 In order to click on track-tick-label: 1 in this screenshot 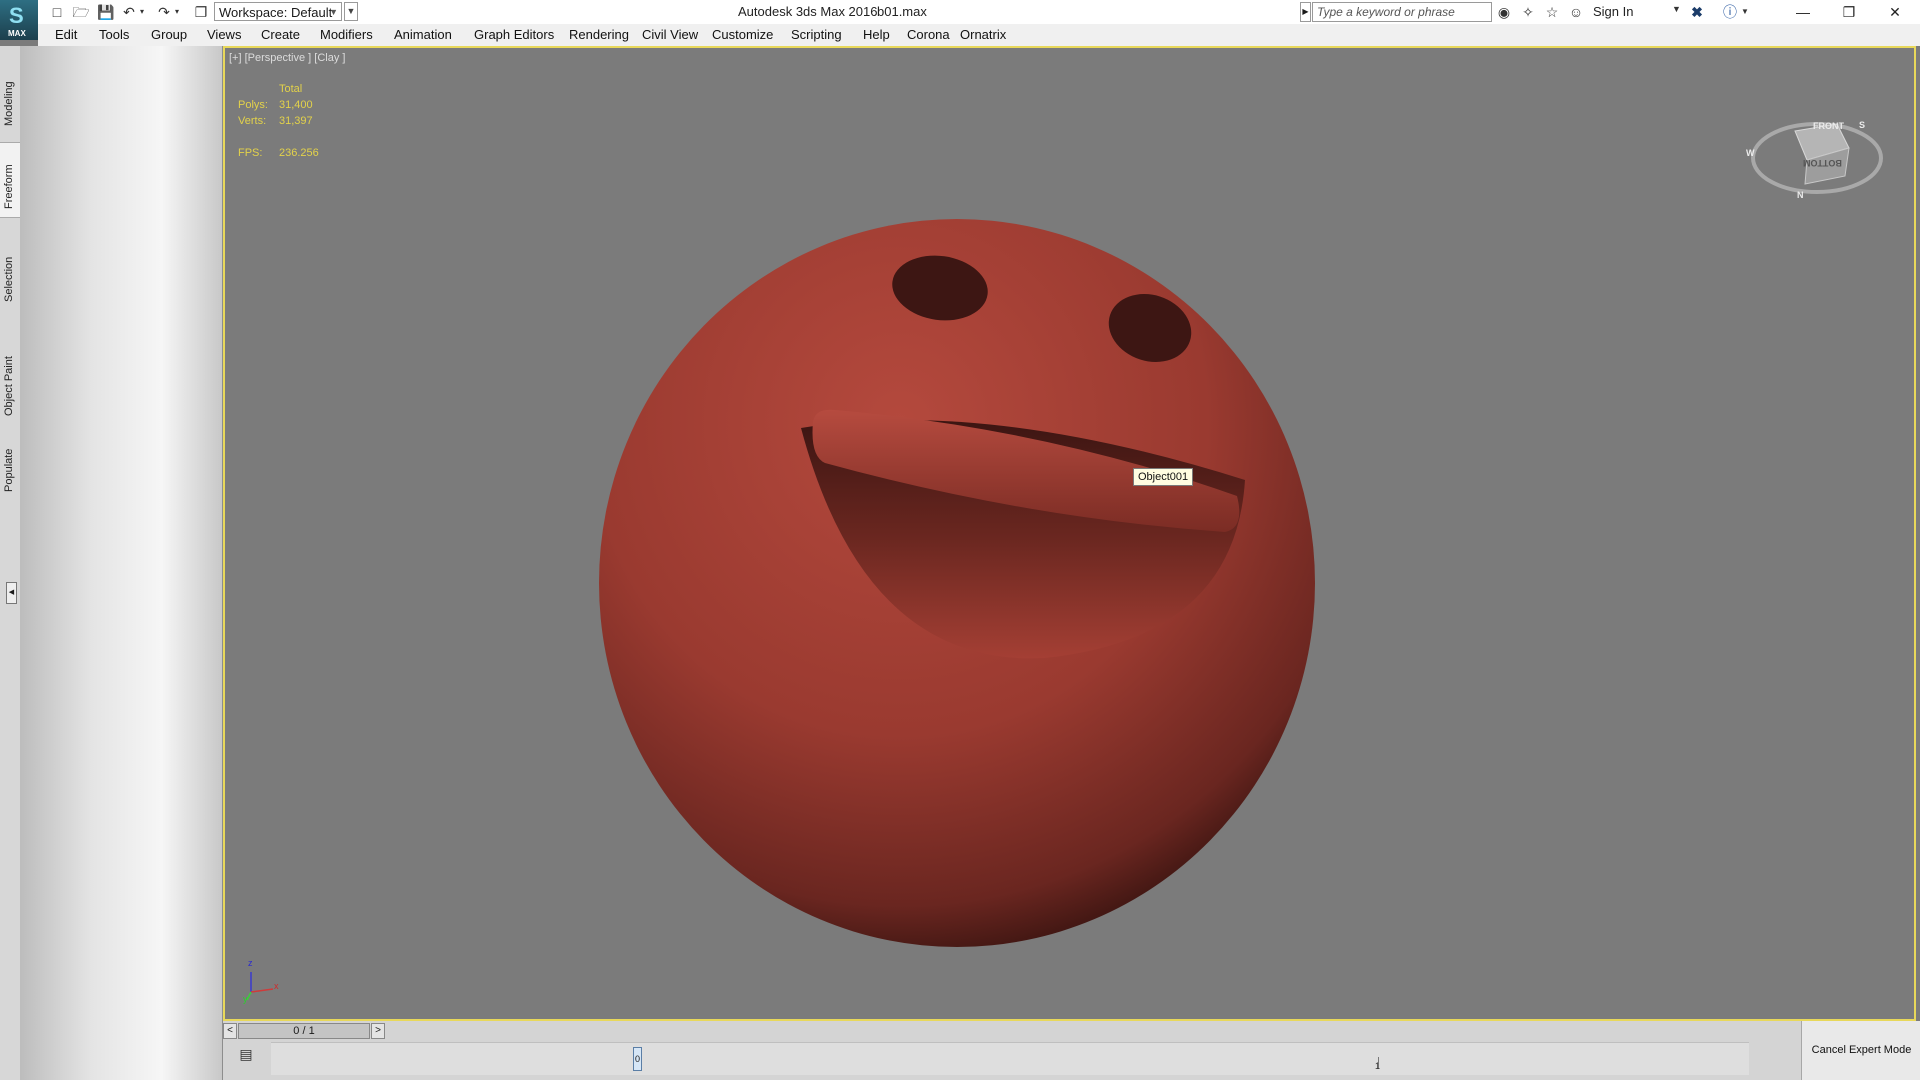, I will do `click(1378, 1066)`.